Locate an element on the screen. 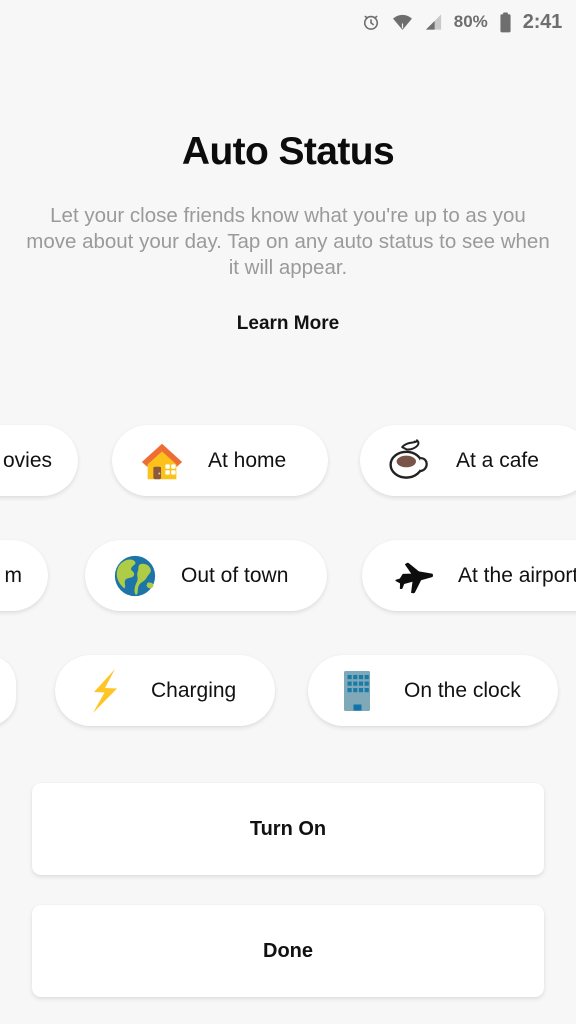 The image size is (576, 1024). auto-status-chip-label: ovies is located at coordinates (27, 460).